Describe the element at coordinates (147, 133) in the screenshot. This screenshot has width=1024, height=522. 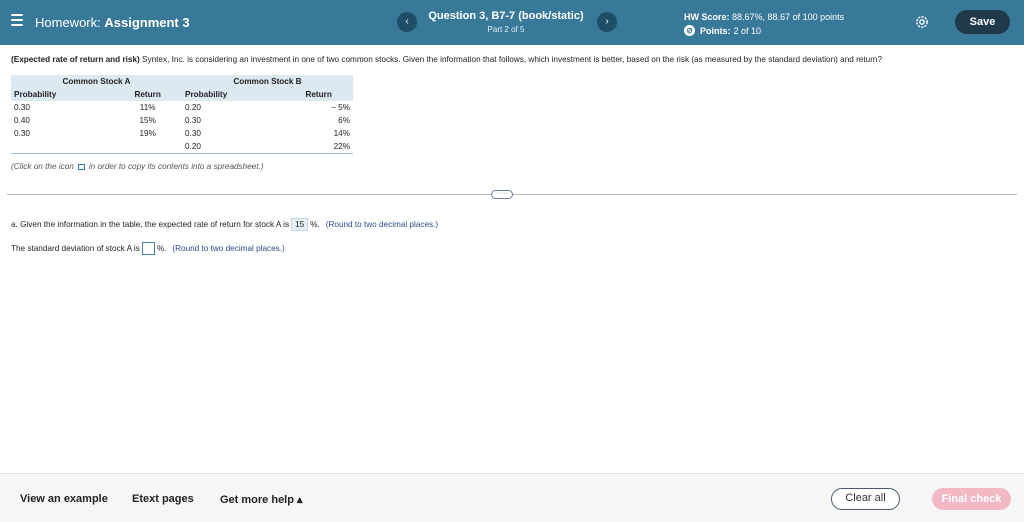
I see `return-a-cell: 19%` at that location.